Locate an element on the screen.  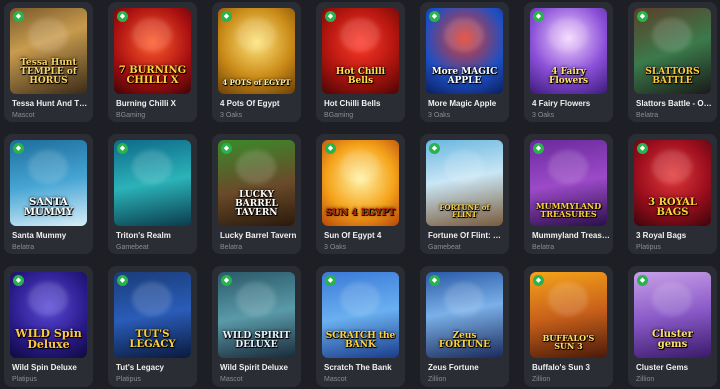
game-card: 4 POTS of EGYPT ◆ 4 Pots Of Egypt 3 Oaks is located at coordinates (256, 62).